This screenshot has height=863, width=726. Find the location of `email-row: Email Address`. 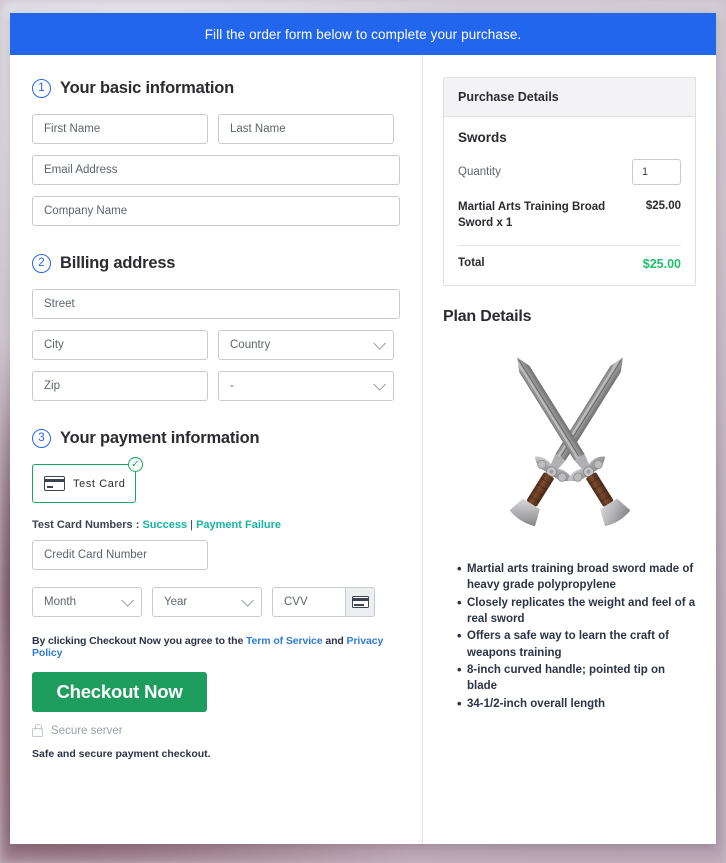

email-row: Email Address is located at coordinates (216, 170).